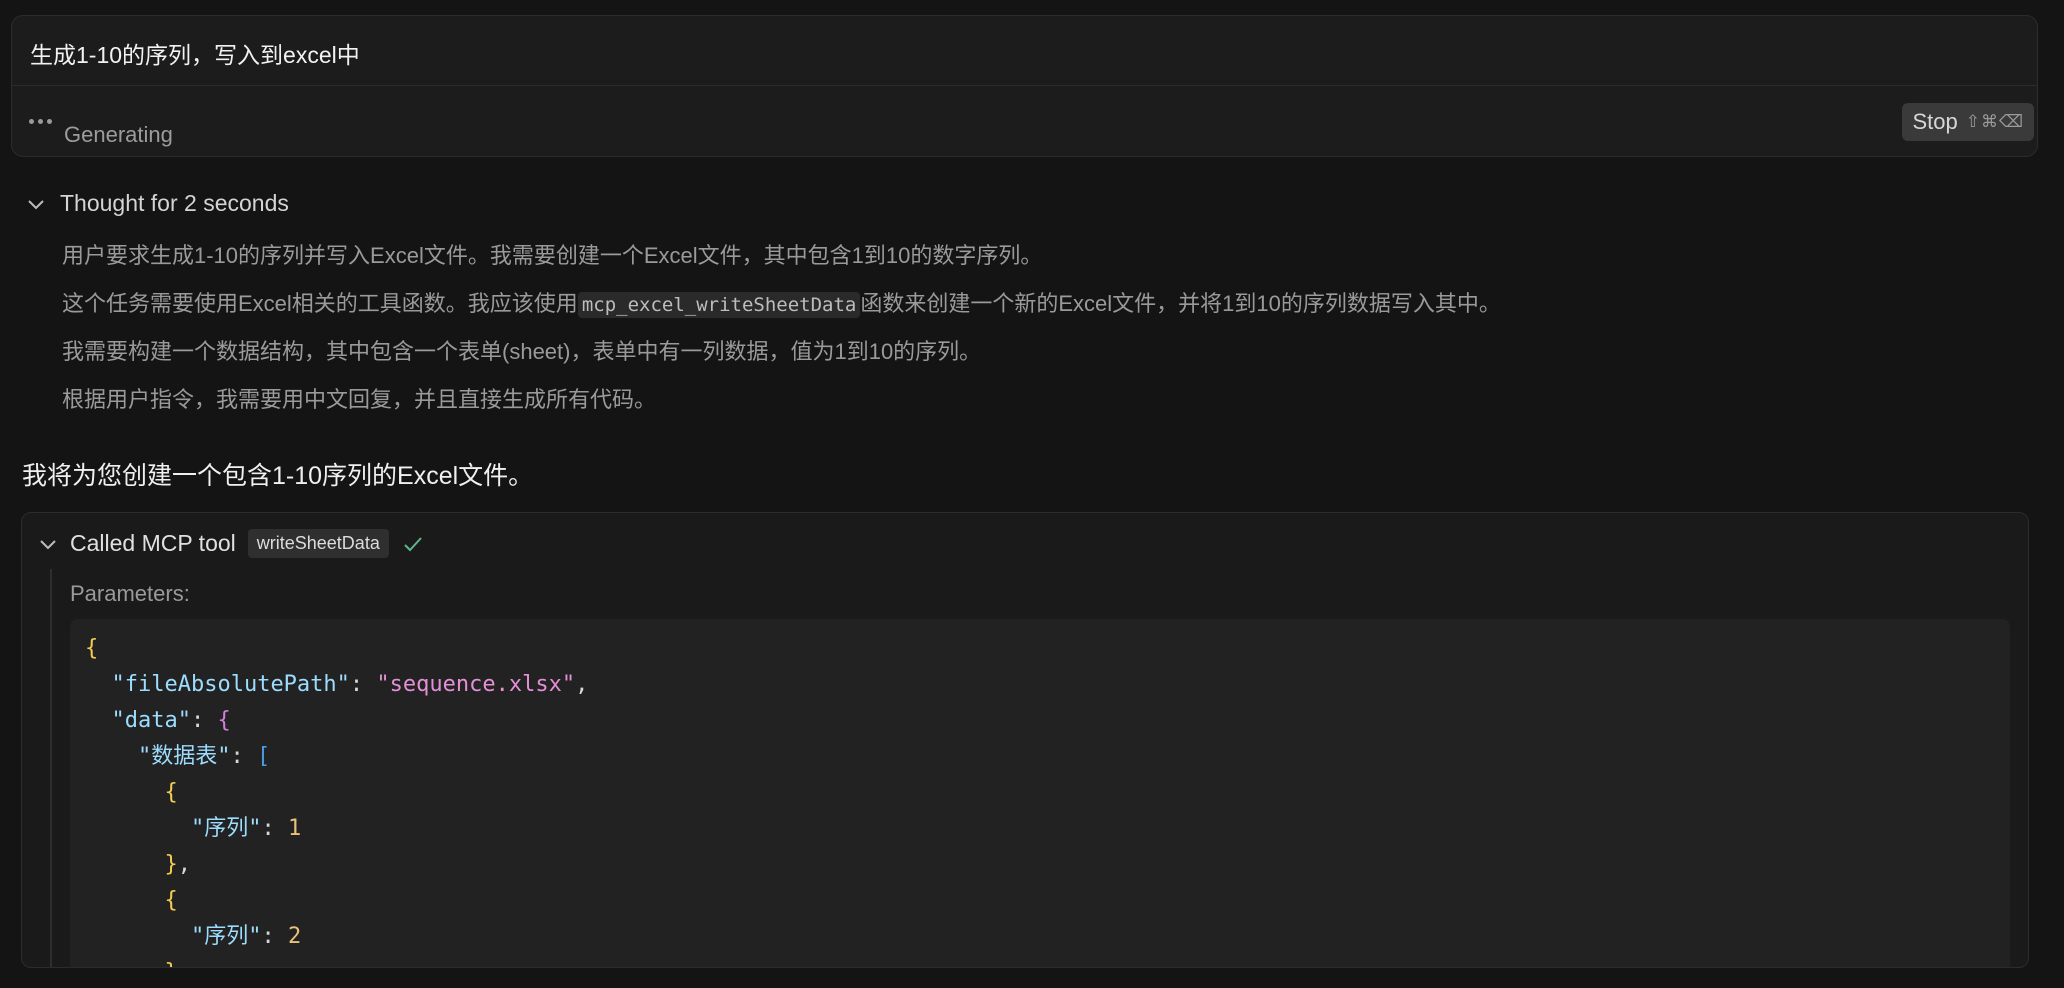  I want to click on thought-toggle: Thought for 2 seconds, so click(157, 203).